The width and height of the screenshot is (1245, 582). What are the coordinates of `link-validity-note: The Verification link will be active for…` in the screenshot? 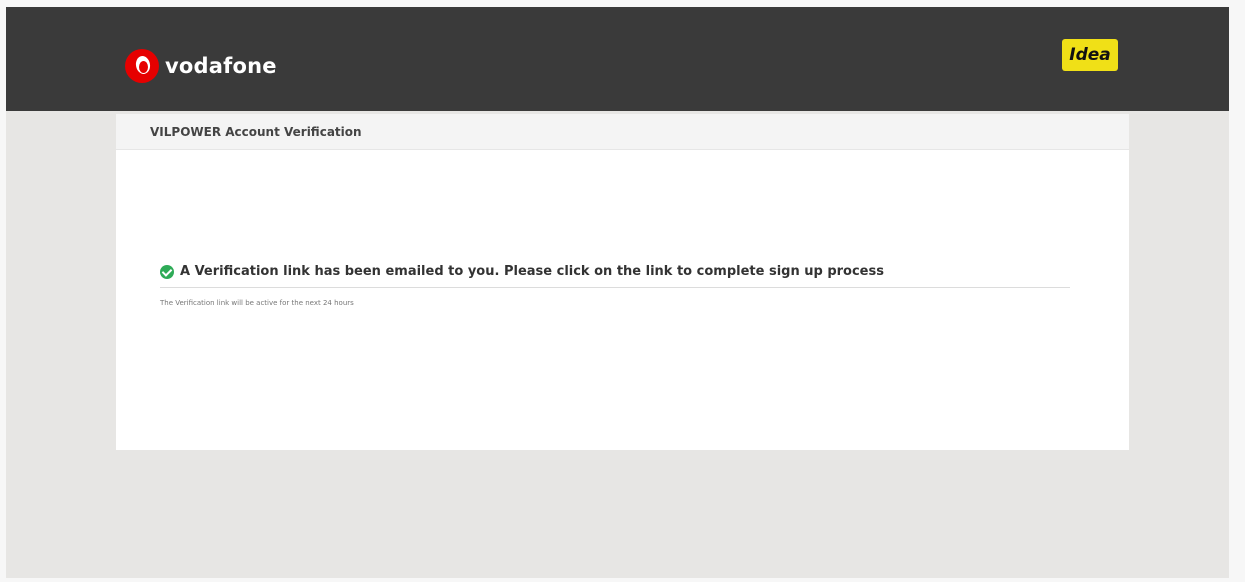 It's located at (257, 303).